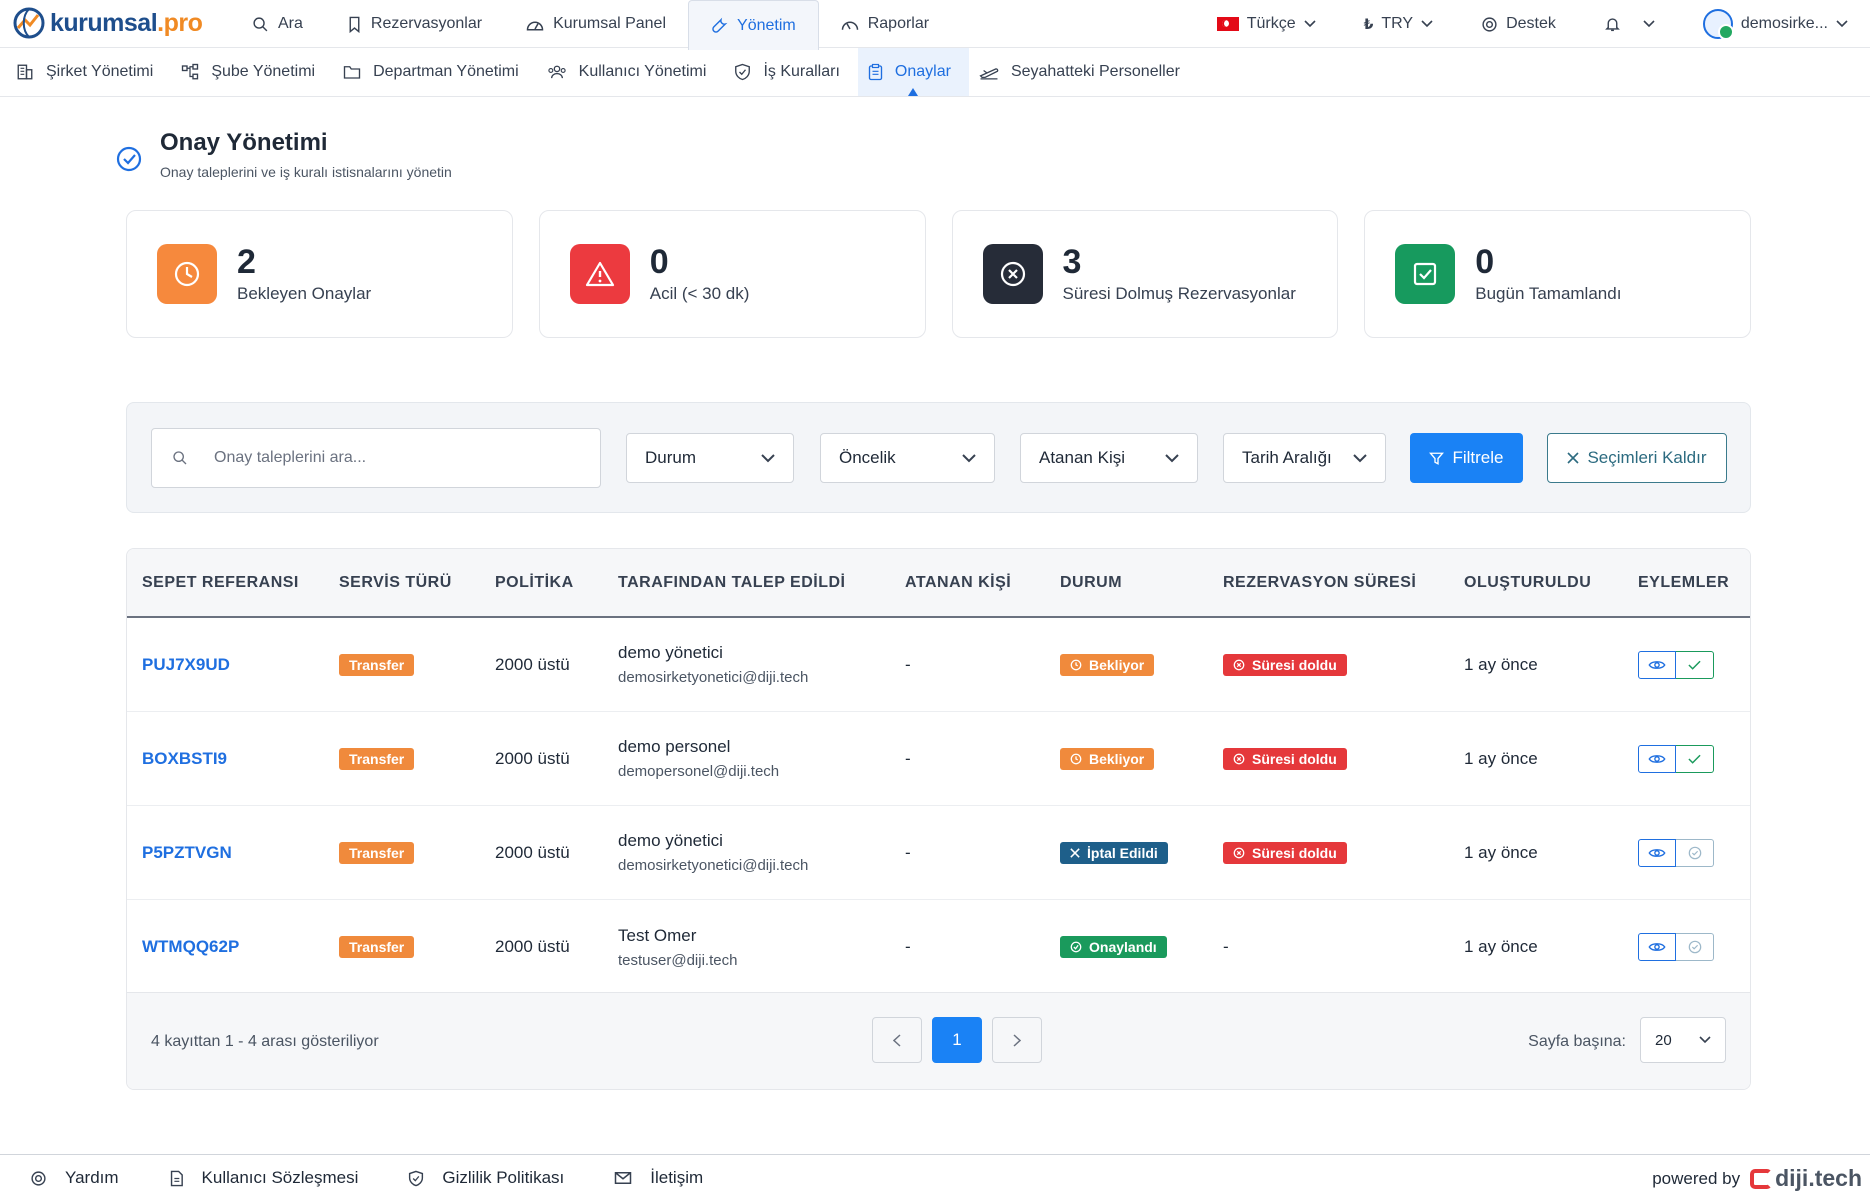 Image resolution: width=1870 pixels, height=1201 pixels. I want to click on check-icon, so click(1694, 759).